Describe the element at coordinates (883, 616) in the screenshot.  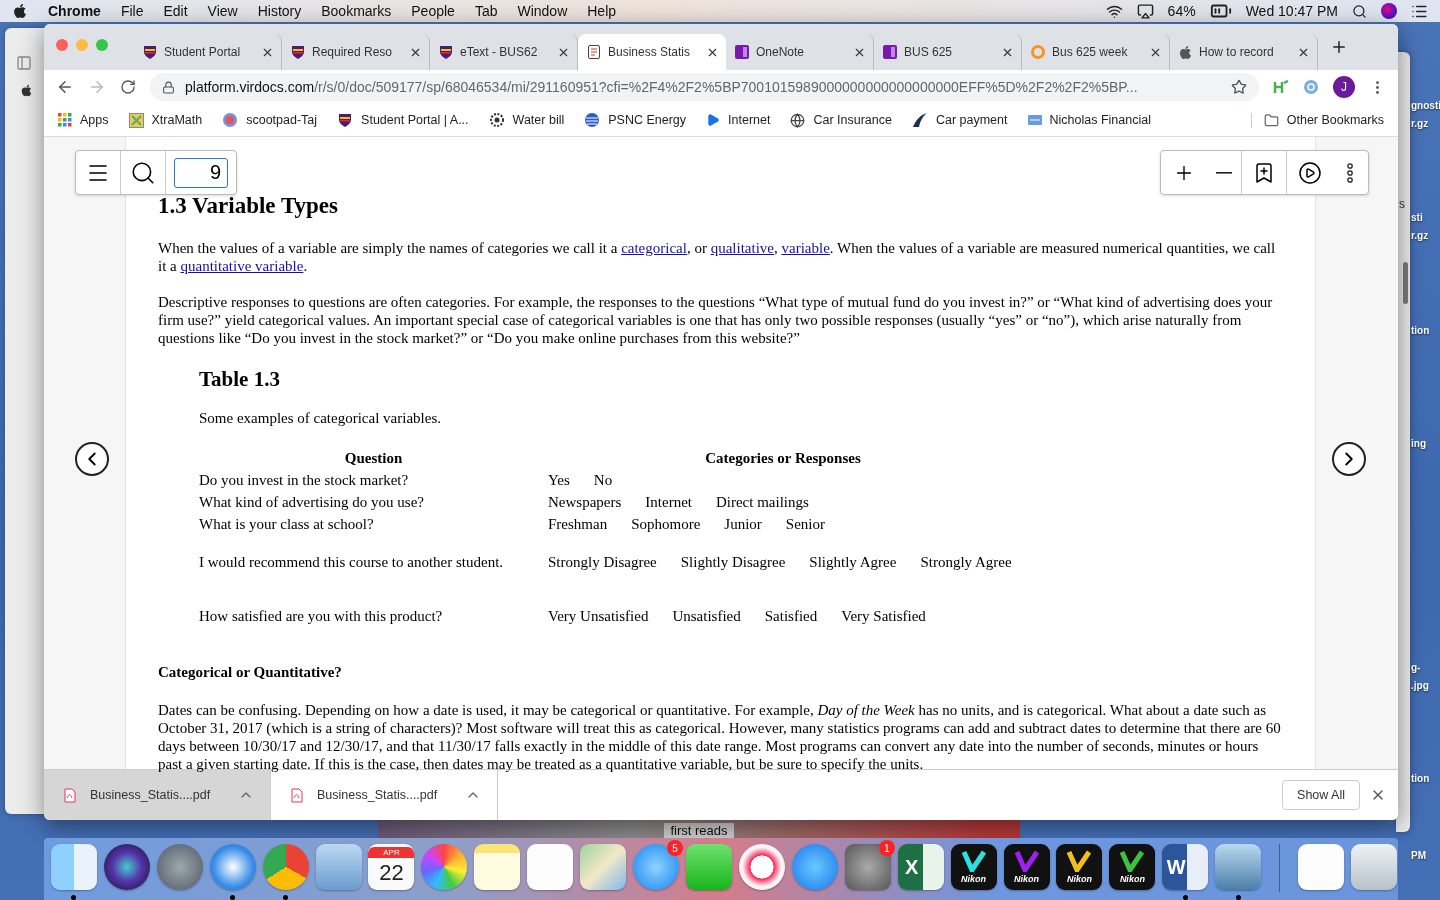
I see `table-cell-text: Very Satisfied` at that location.